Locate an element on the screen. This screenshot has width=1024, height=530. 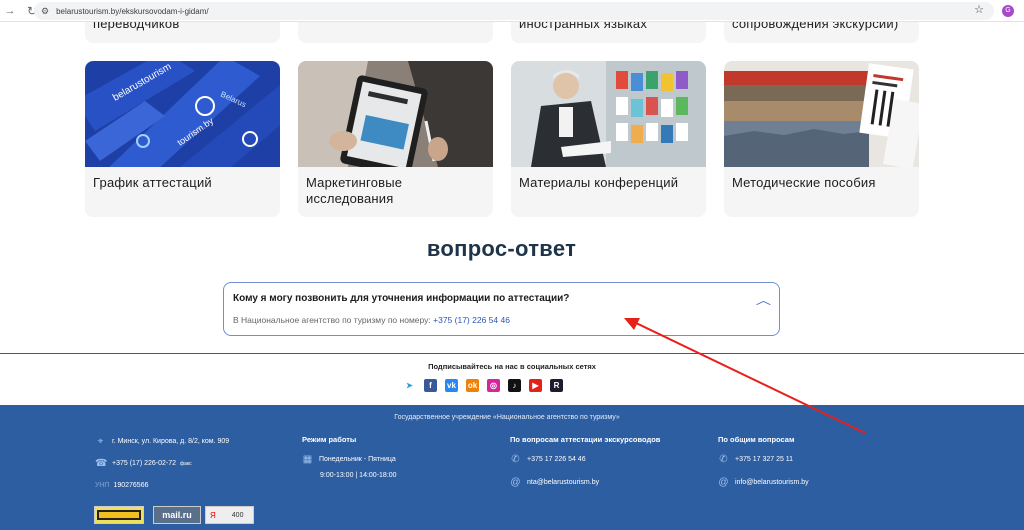
profile-avatar: G is located at coordinates (1008, 11).